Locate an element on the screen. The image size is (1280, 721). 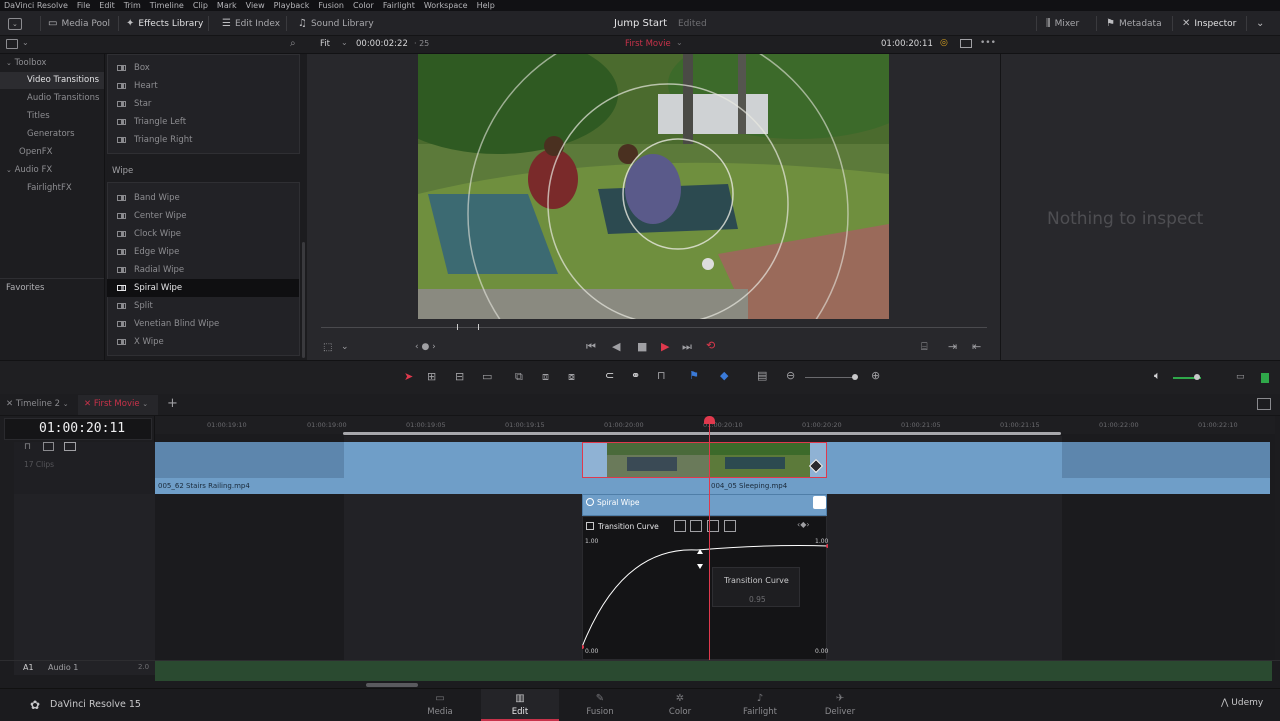
menu-help: Help is located at coordinates (486, 5).